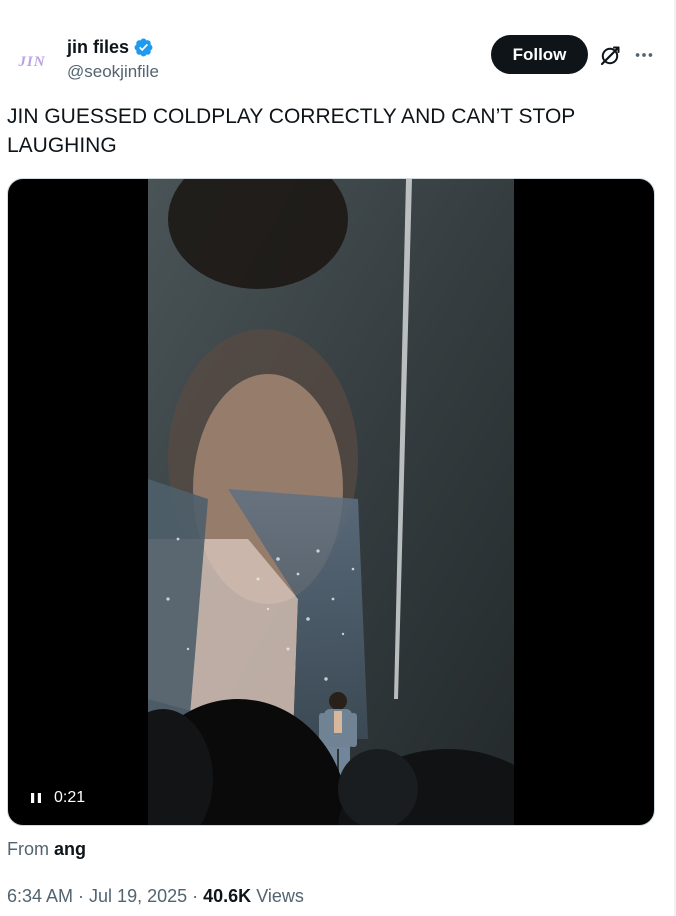 The image size is (676, 916). What do you see at coordinates (138, 896) in the screenshot?
I see `tweet-date-link: Jul 19, 2025` at bounding box center [138, 896].